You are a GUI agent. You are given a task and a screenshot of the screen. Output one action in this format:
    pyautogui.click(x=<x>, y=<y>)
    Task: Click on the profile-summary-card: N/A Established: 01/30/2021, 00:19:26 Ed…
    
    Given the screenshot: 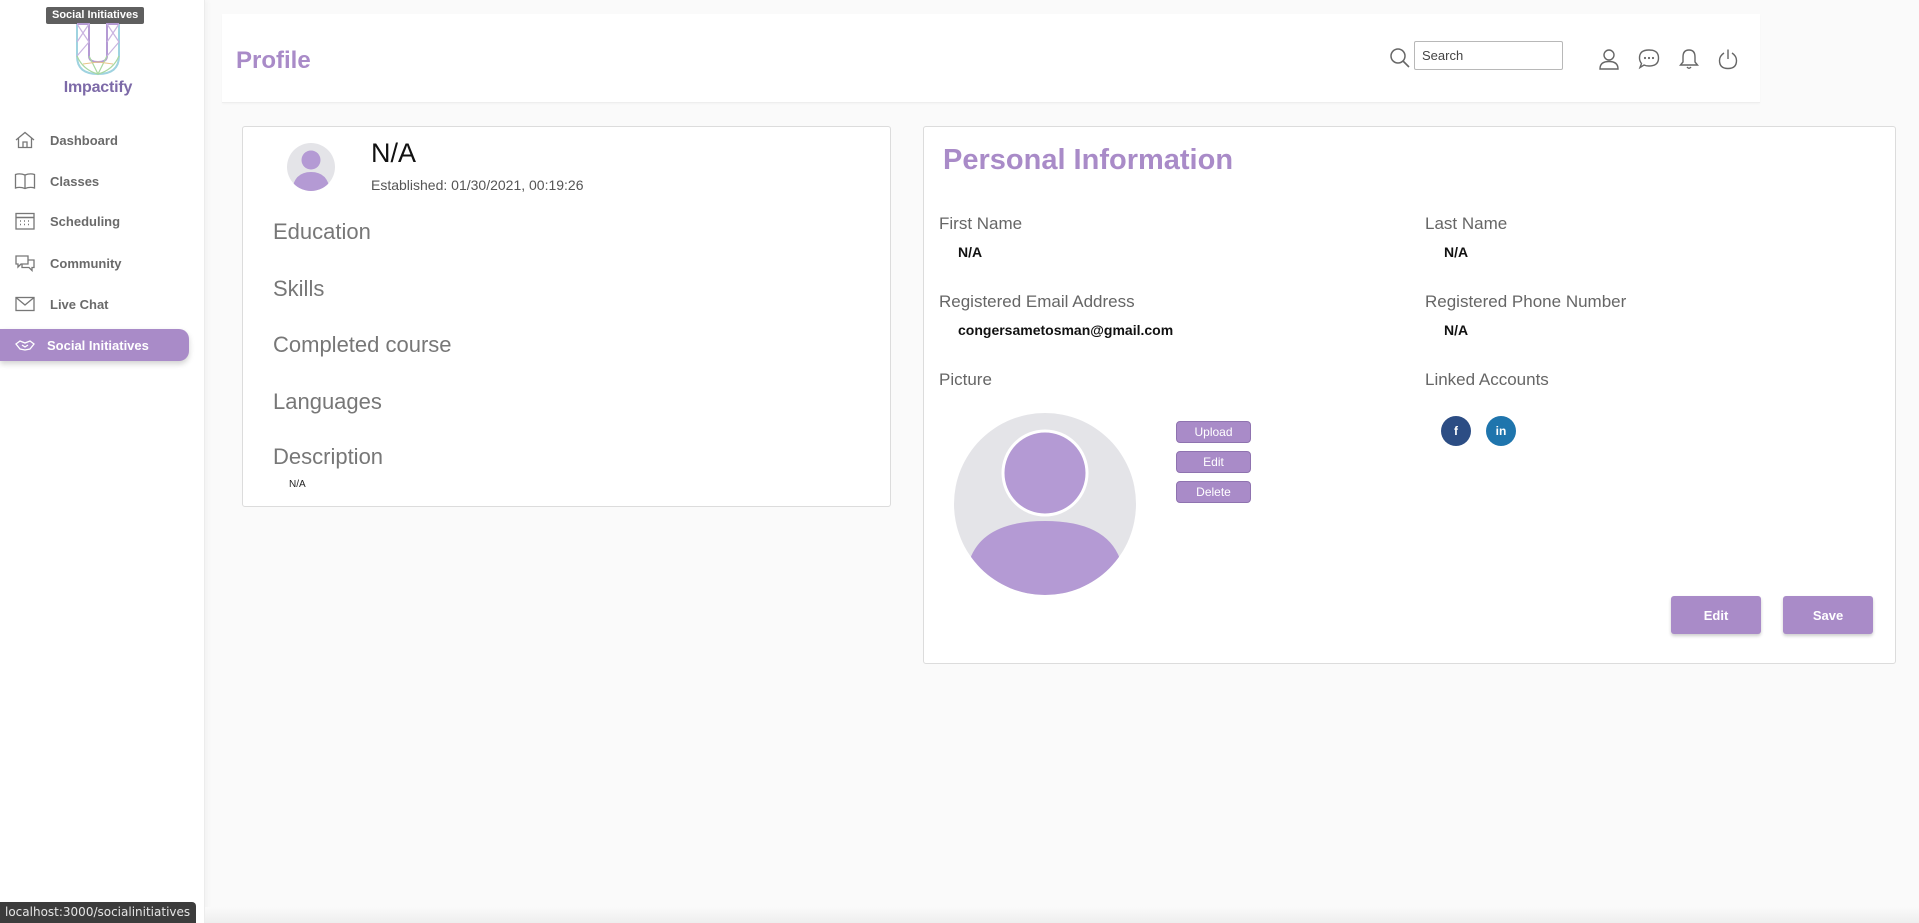 What is the action you would take?
    pyautogui.click(x=566, y=316)
    